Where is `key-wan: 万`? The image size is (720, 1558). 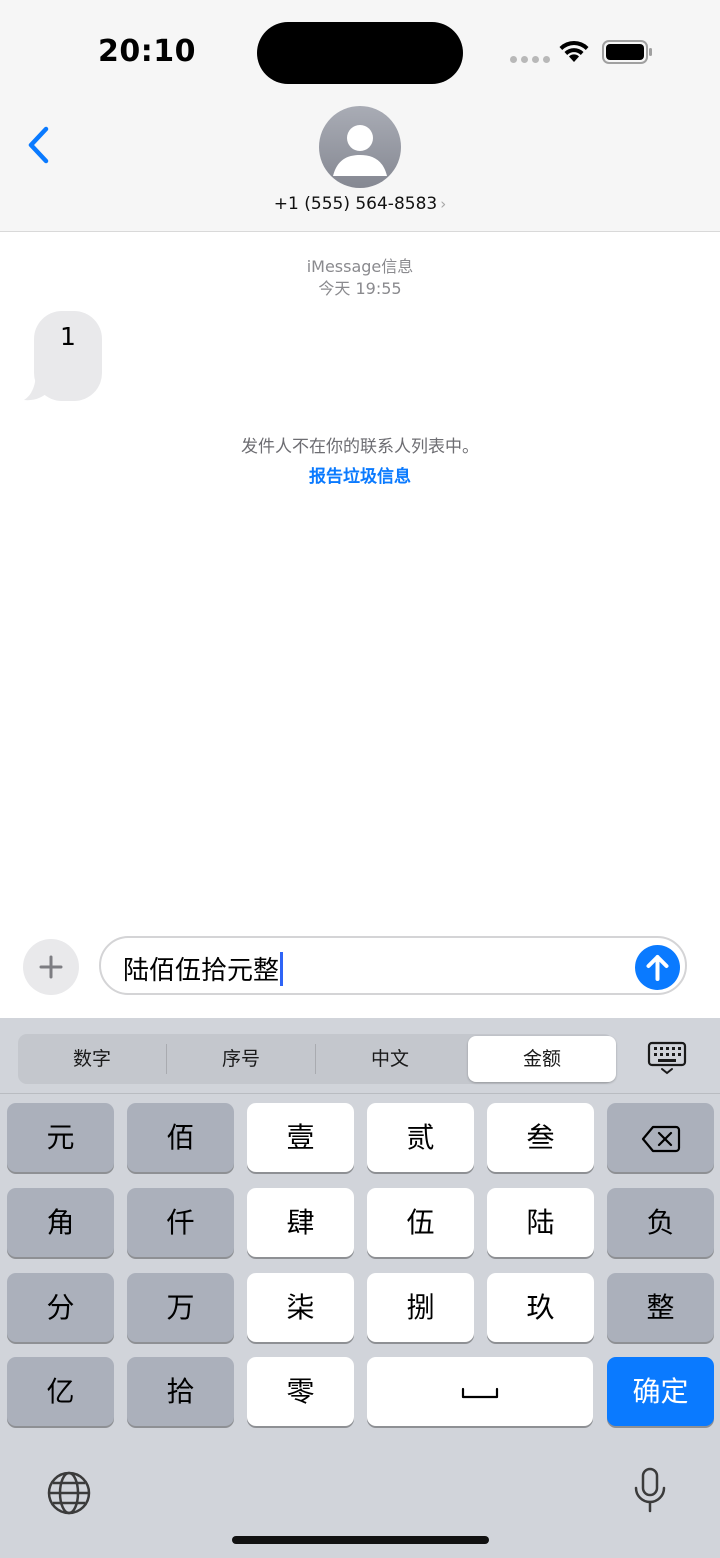
key-wan: 万 is located at coordinates (180, 1307).